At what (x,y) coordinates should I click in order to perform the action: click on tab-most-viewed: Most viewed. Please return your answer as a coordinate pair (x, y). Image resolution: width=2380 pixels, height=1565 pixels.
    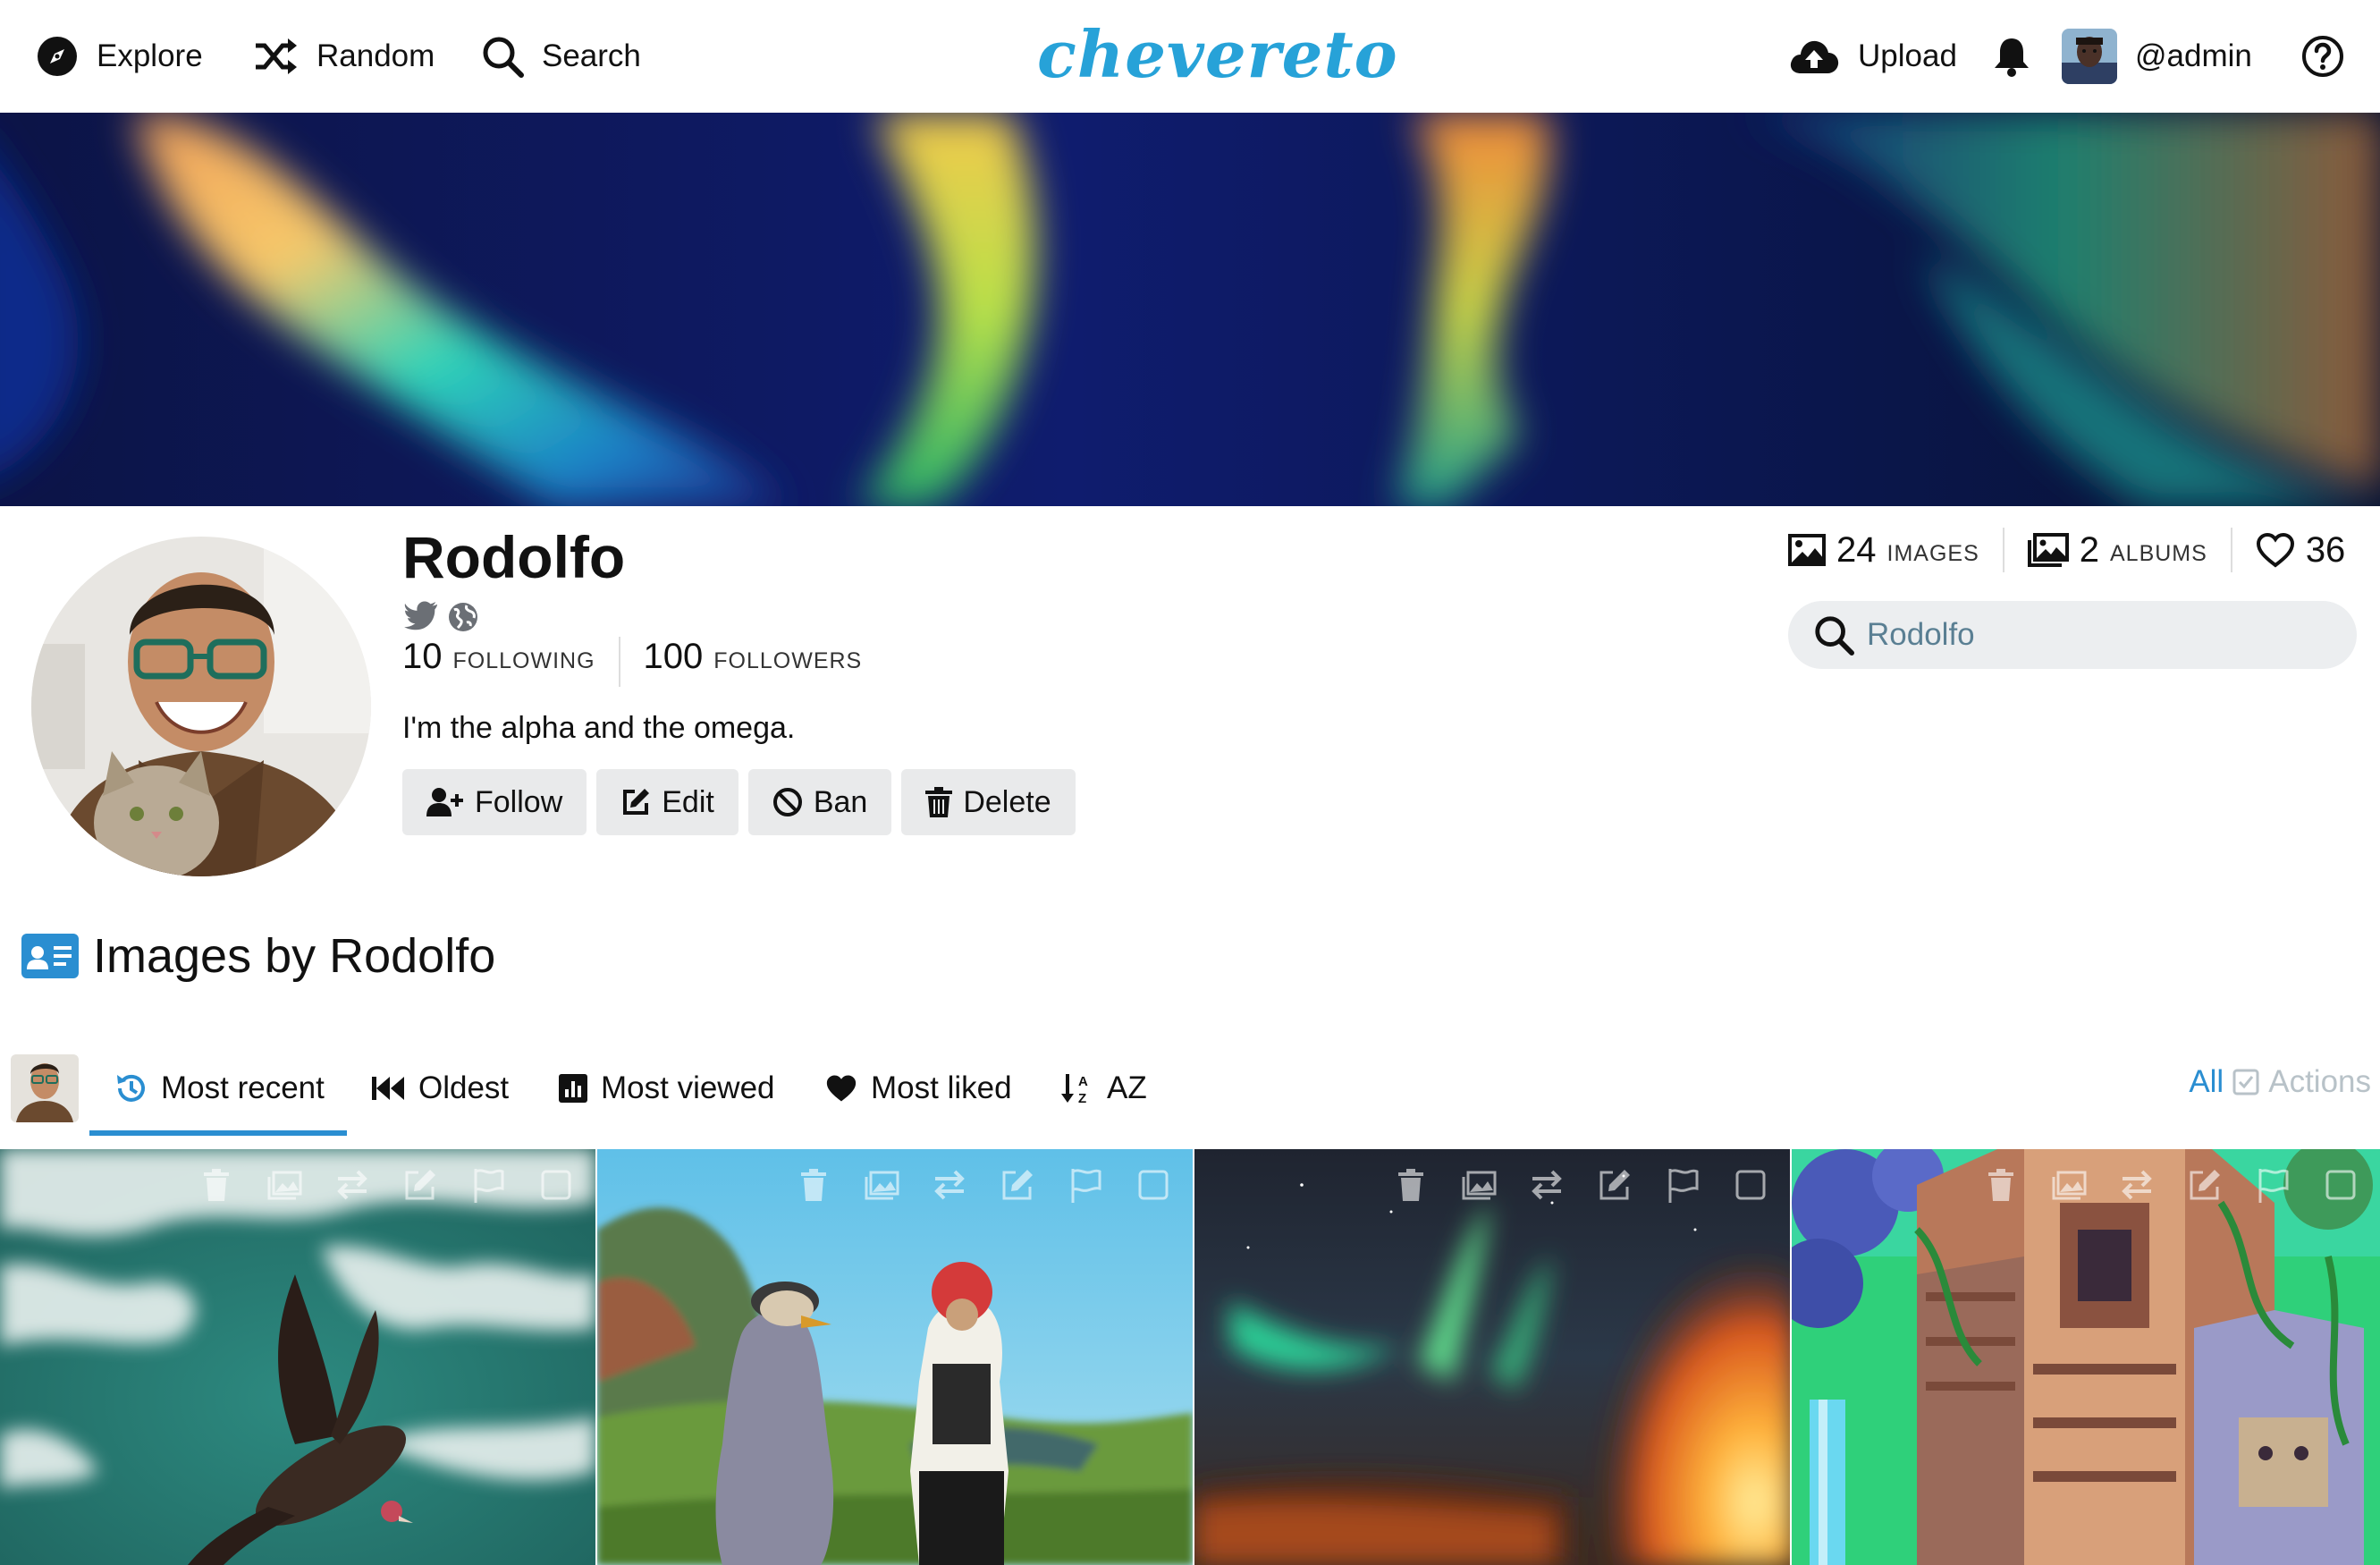
    Looking at the image, I should click on (666, 1088).